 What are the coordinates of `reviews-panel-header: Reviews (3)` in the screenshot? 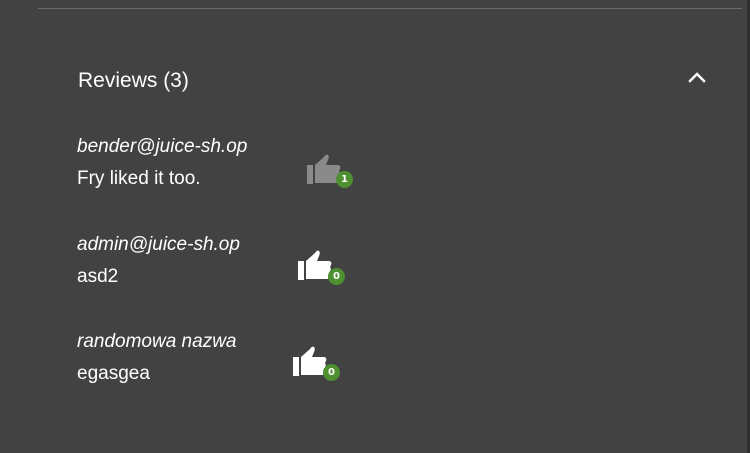 It's located at (378, 80).